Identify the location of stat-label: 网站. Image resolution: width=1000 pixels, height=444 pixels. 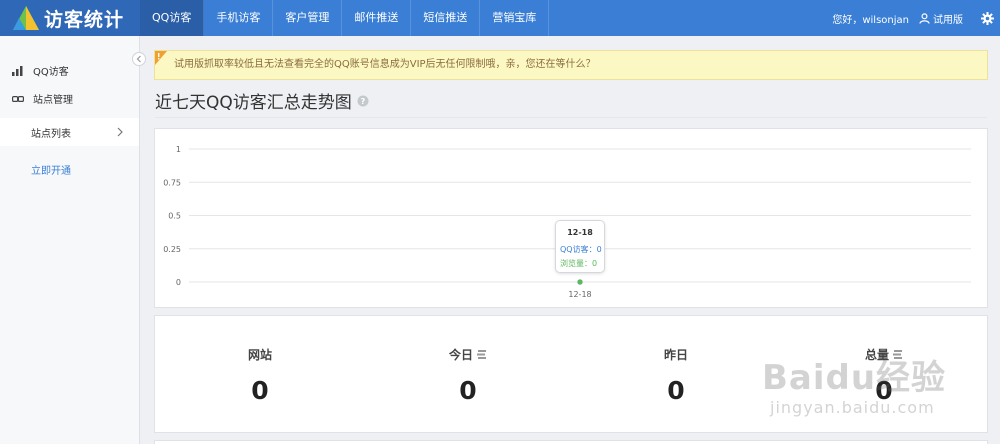
(259, 355).